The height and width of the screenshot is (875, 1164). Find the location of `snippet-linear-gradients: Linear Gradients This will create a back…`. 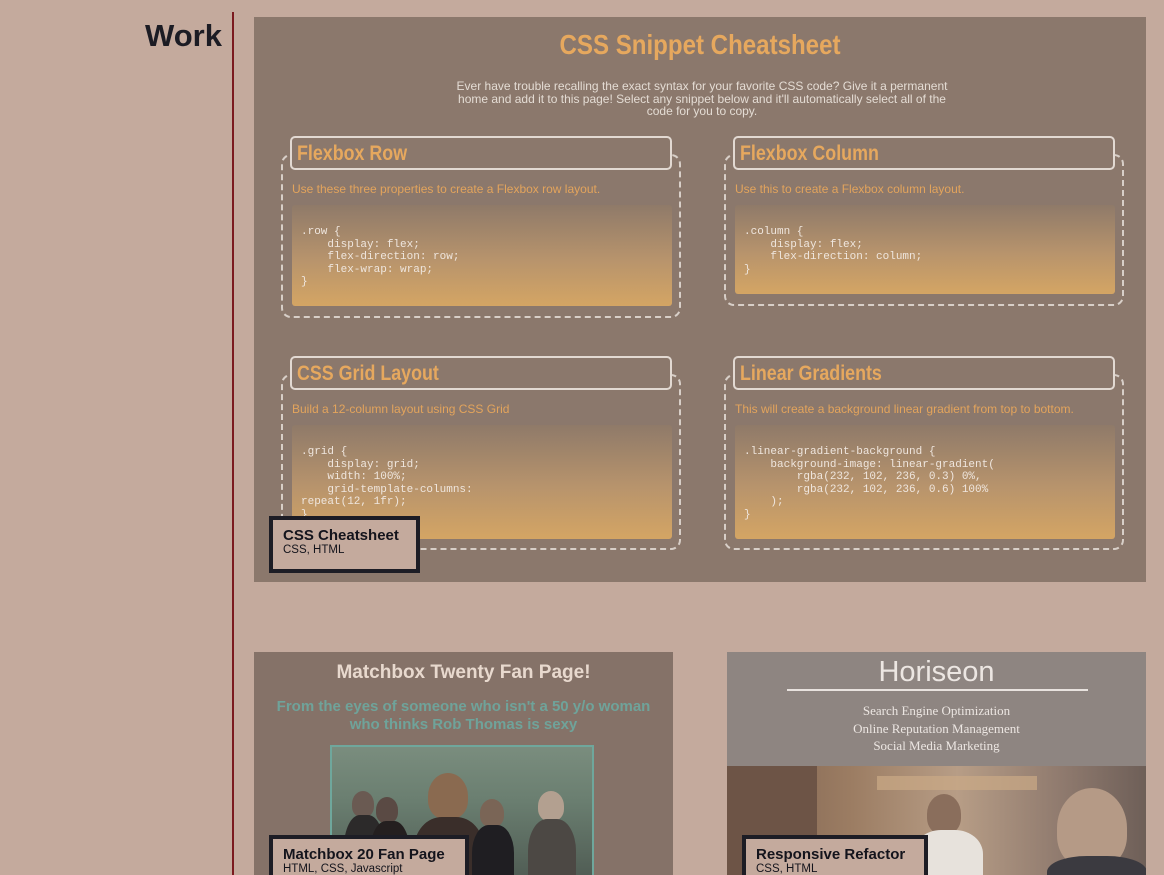

snippet-linear-gradients: Linear Gradients This will create a back… is located at coordinates (924, 454).